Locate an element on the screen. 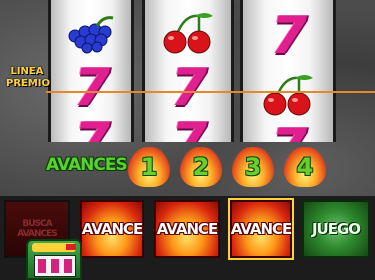 This screenshot has width=375, height=280. avance-button-2: AVANCE is located at coordinates (187, 229).